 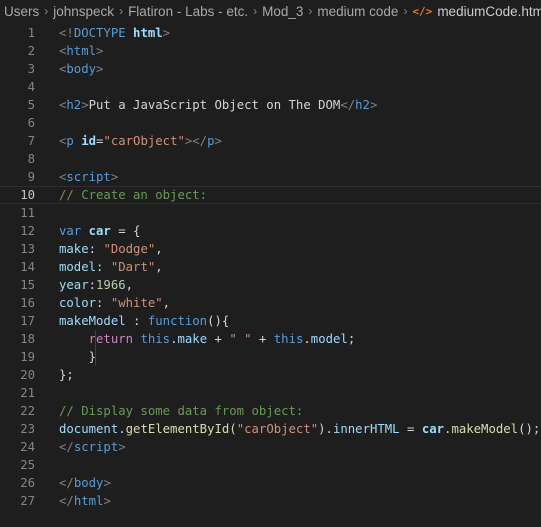 I want to click on code-line: 25, so click(x=270, y=465).